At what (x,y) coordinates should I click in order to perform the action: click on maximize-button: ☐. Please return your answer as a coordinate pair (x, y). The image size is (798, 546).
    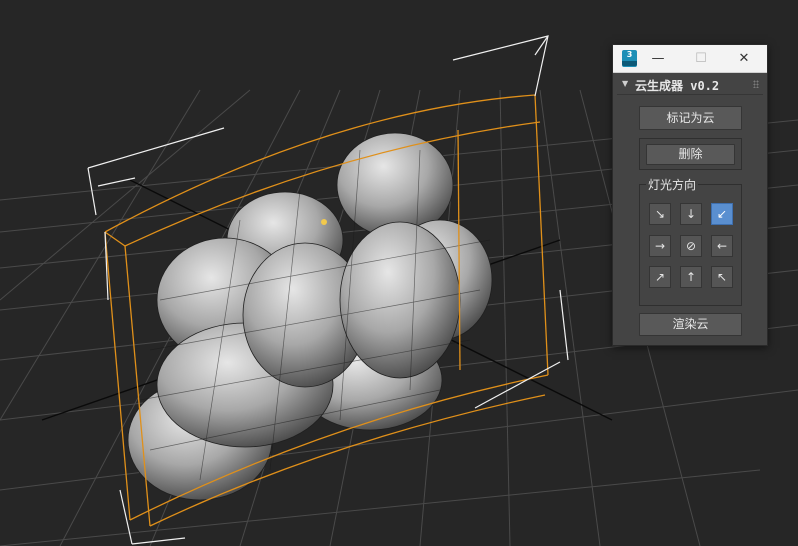
    Looking at the image, I should click on (701, 58).